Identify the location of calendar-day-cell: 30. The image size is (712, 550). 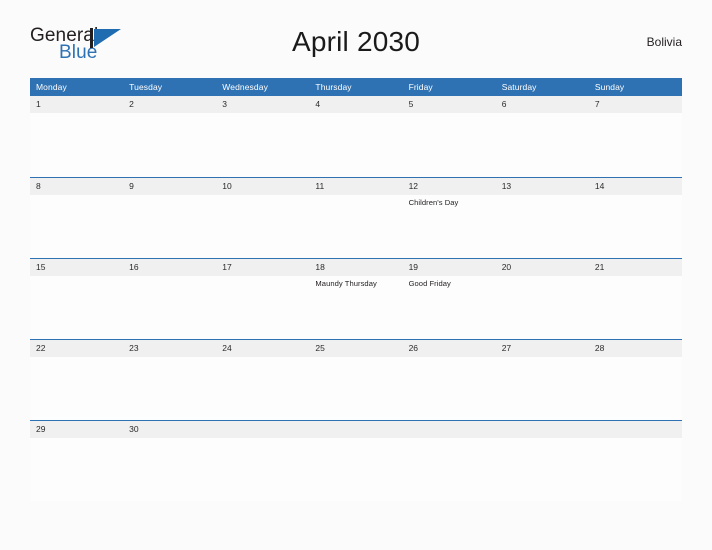
(169, 461).